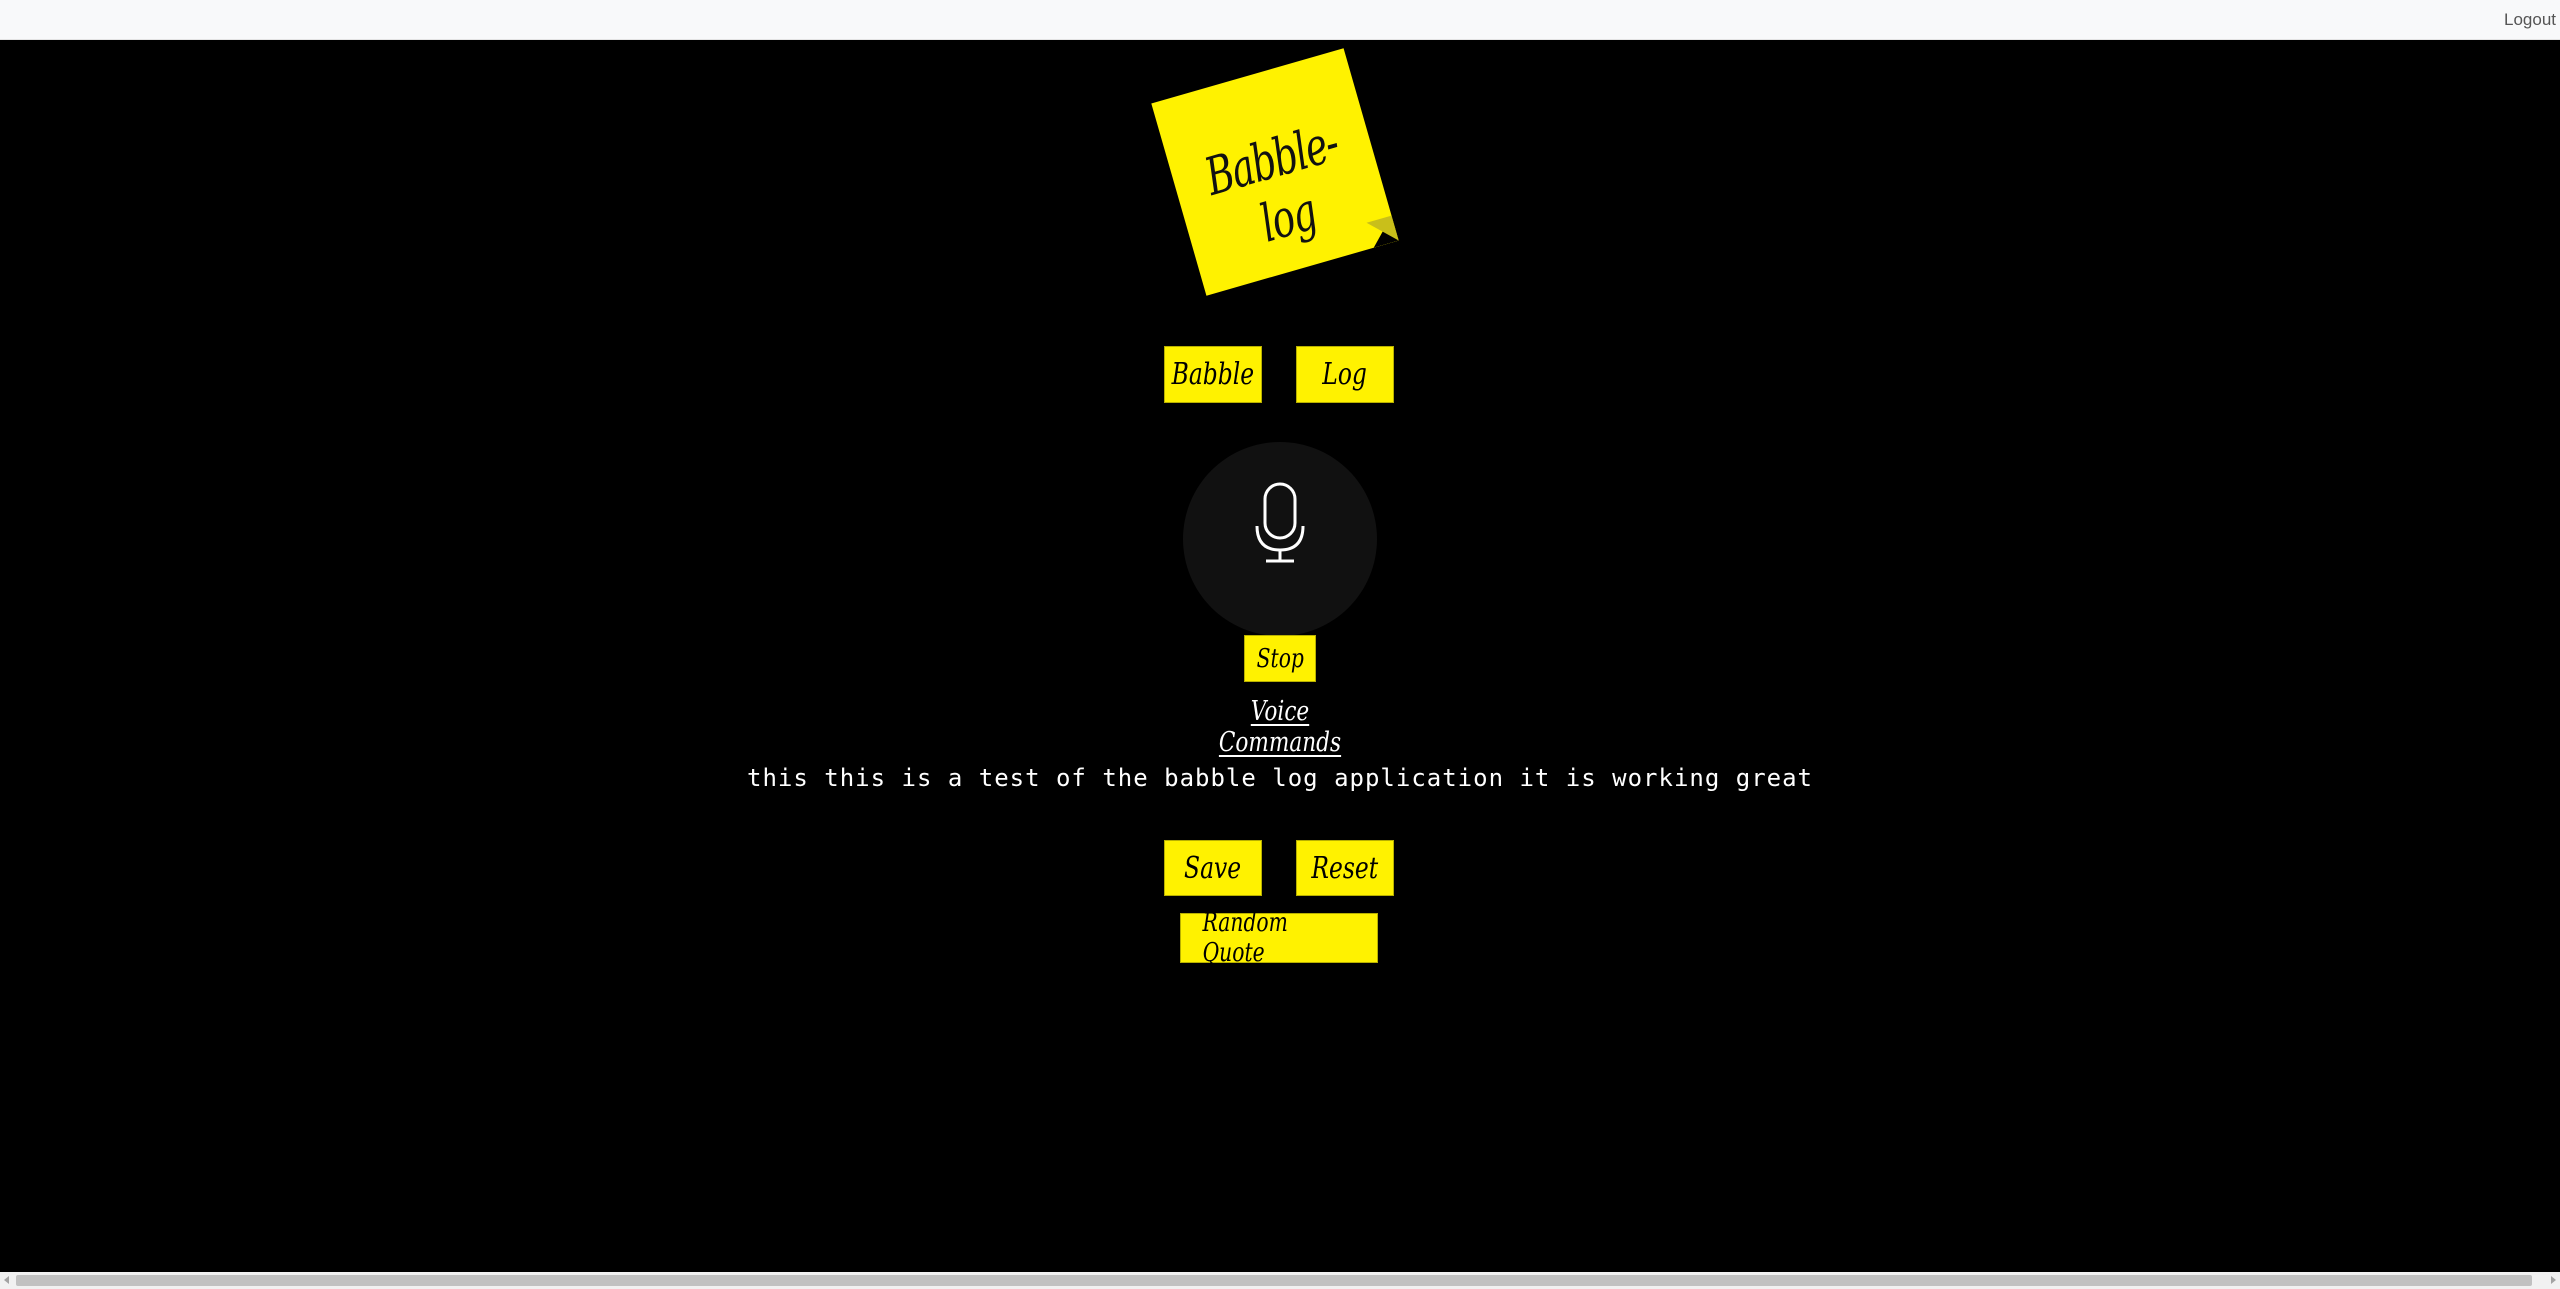  What do you see at coordinates (1382, 231) in the screenshot?
I see `note-fold` at bounding box center [1382, 231].